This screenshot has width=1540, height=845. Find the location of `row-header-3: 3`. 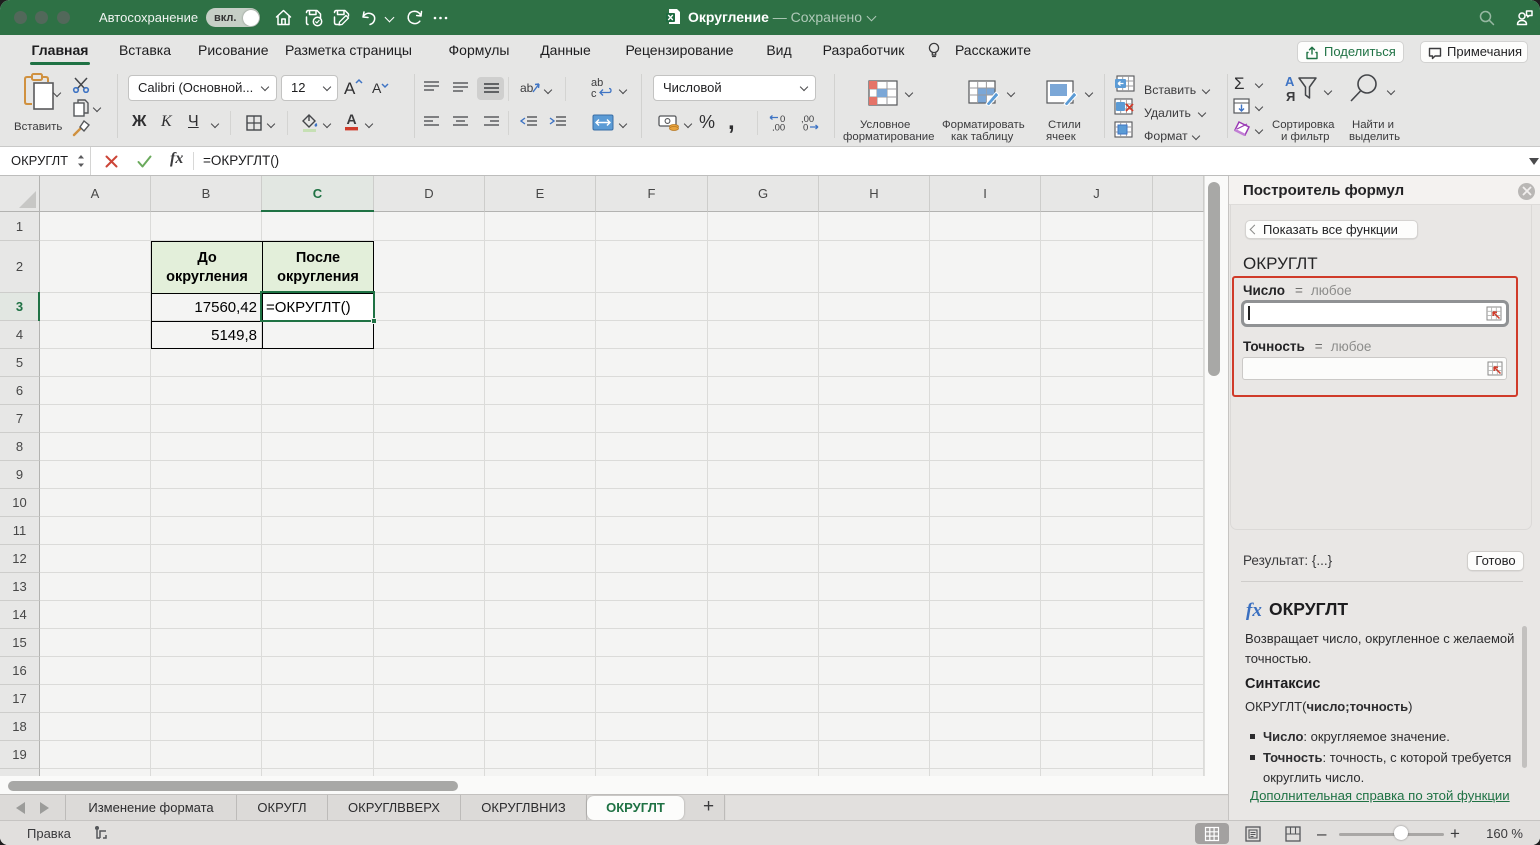

row-header-3: 3 is located at coordinates (20, 306).